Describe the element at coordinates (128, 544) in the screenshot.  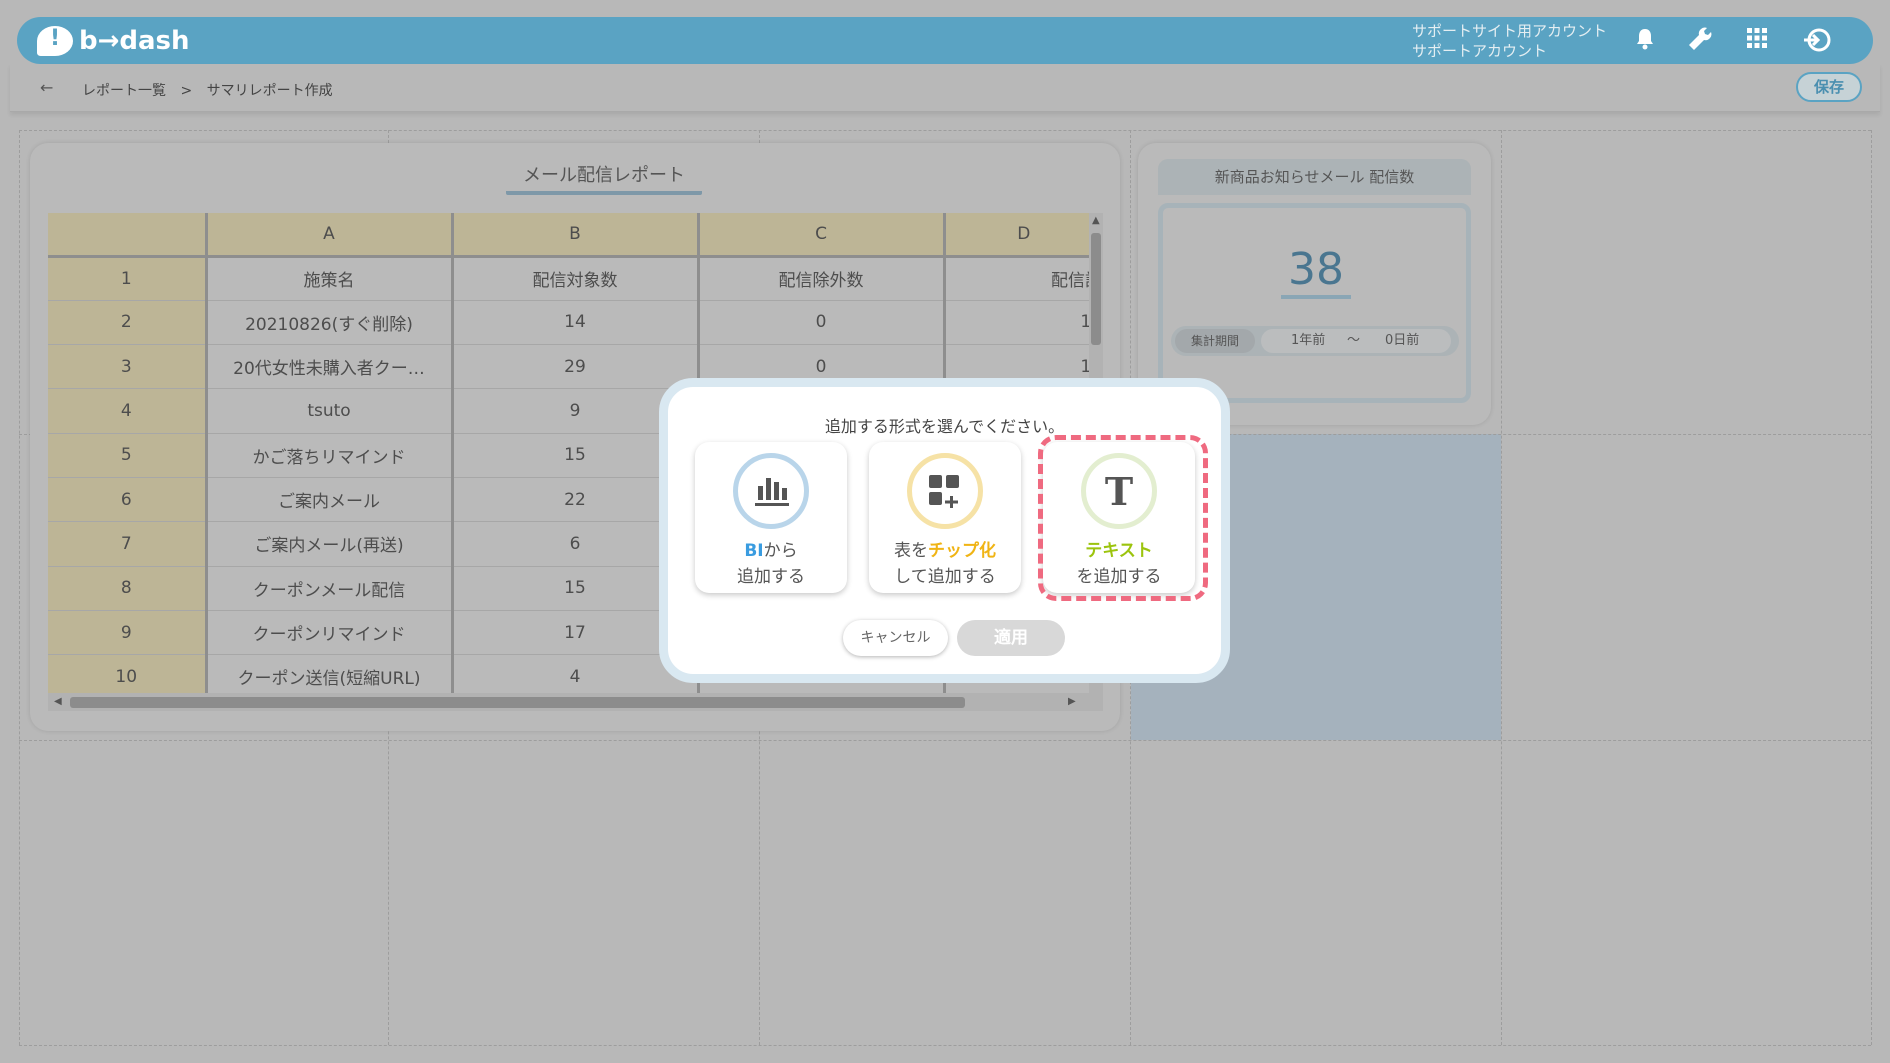
I see `row-header: 7` at that location.